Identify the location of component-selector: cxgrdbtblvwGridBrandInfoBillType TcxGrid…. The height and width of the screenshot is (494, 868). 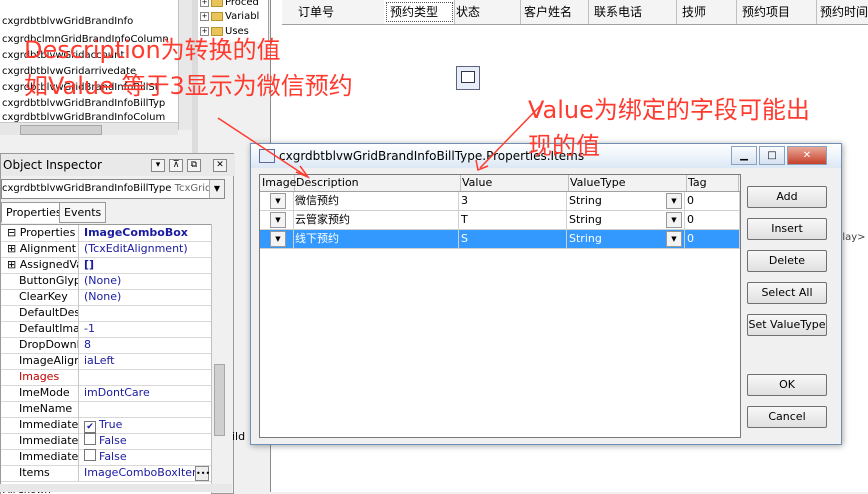
(113, 189).